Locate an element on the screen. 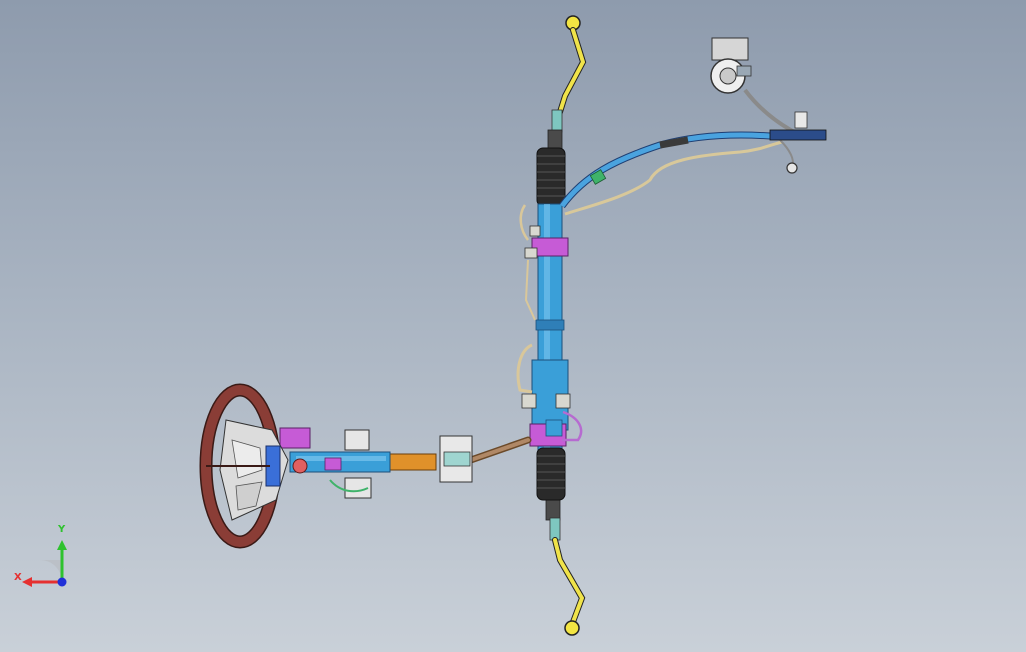  triad-icon is located at coordinates (44, 563).